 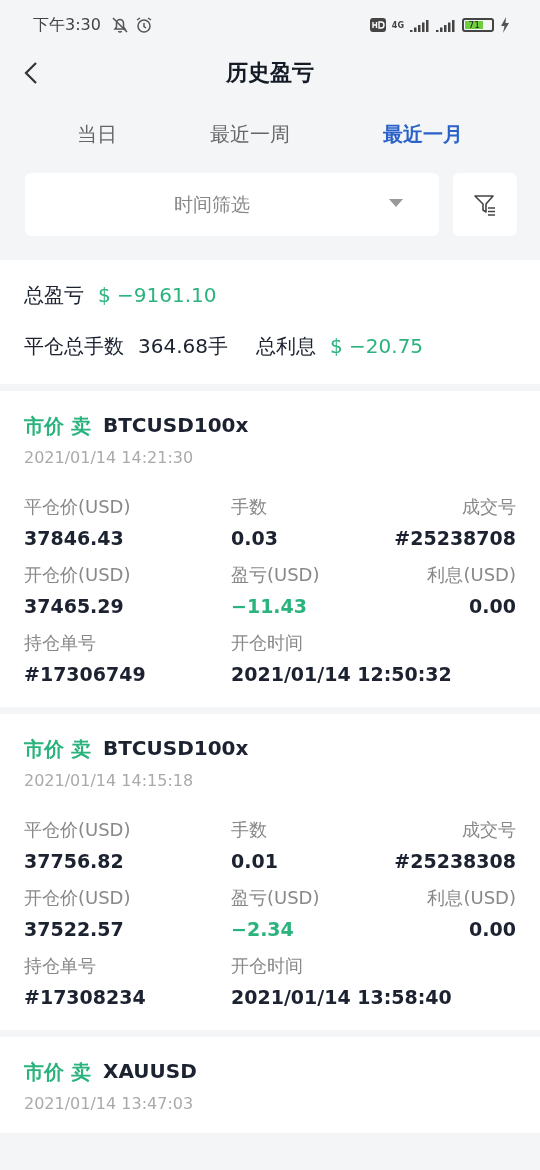 I want to click on field-value: #17306749, so click(x=85, y=674).